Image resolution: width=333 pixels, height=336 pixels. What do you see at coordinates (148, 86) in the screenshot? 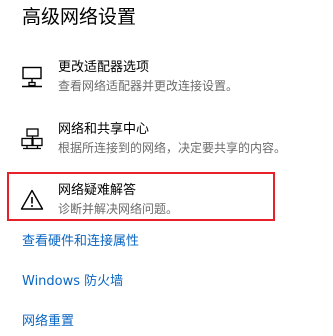
I see `option-description: 查看网络适配器并更改连接设置。` at bounding box center [148, 86].